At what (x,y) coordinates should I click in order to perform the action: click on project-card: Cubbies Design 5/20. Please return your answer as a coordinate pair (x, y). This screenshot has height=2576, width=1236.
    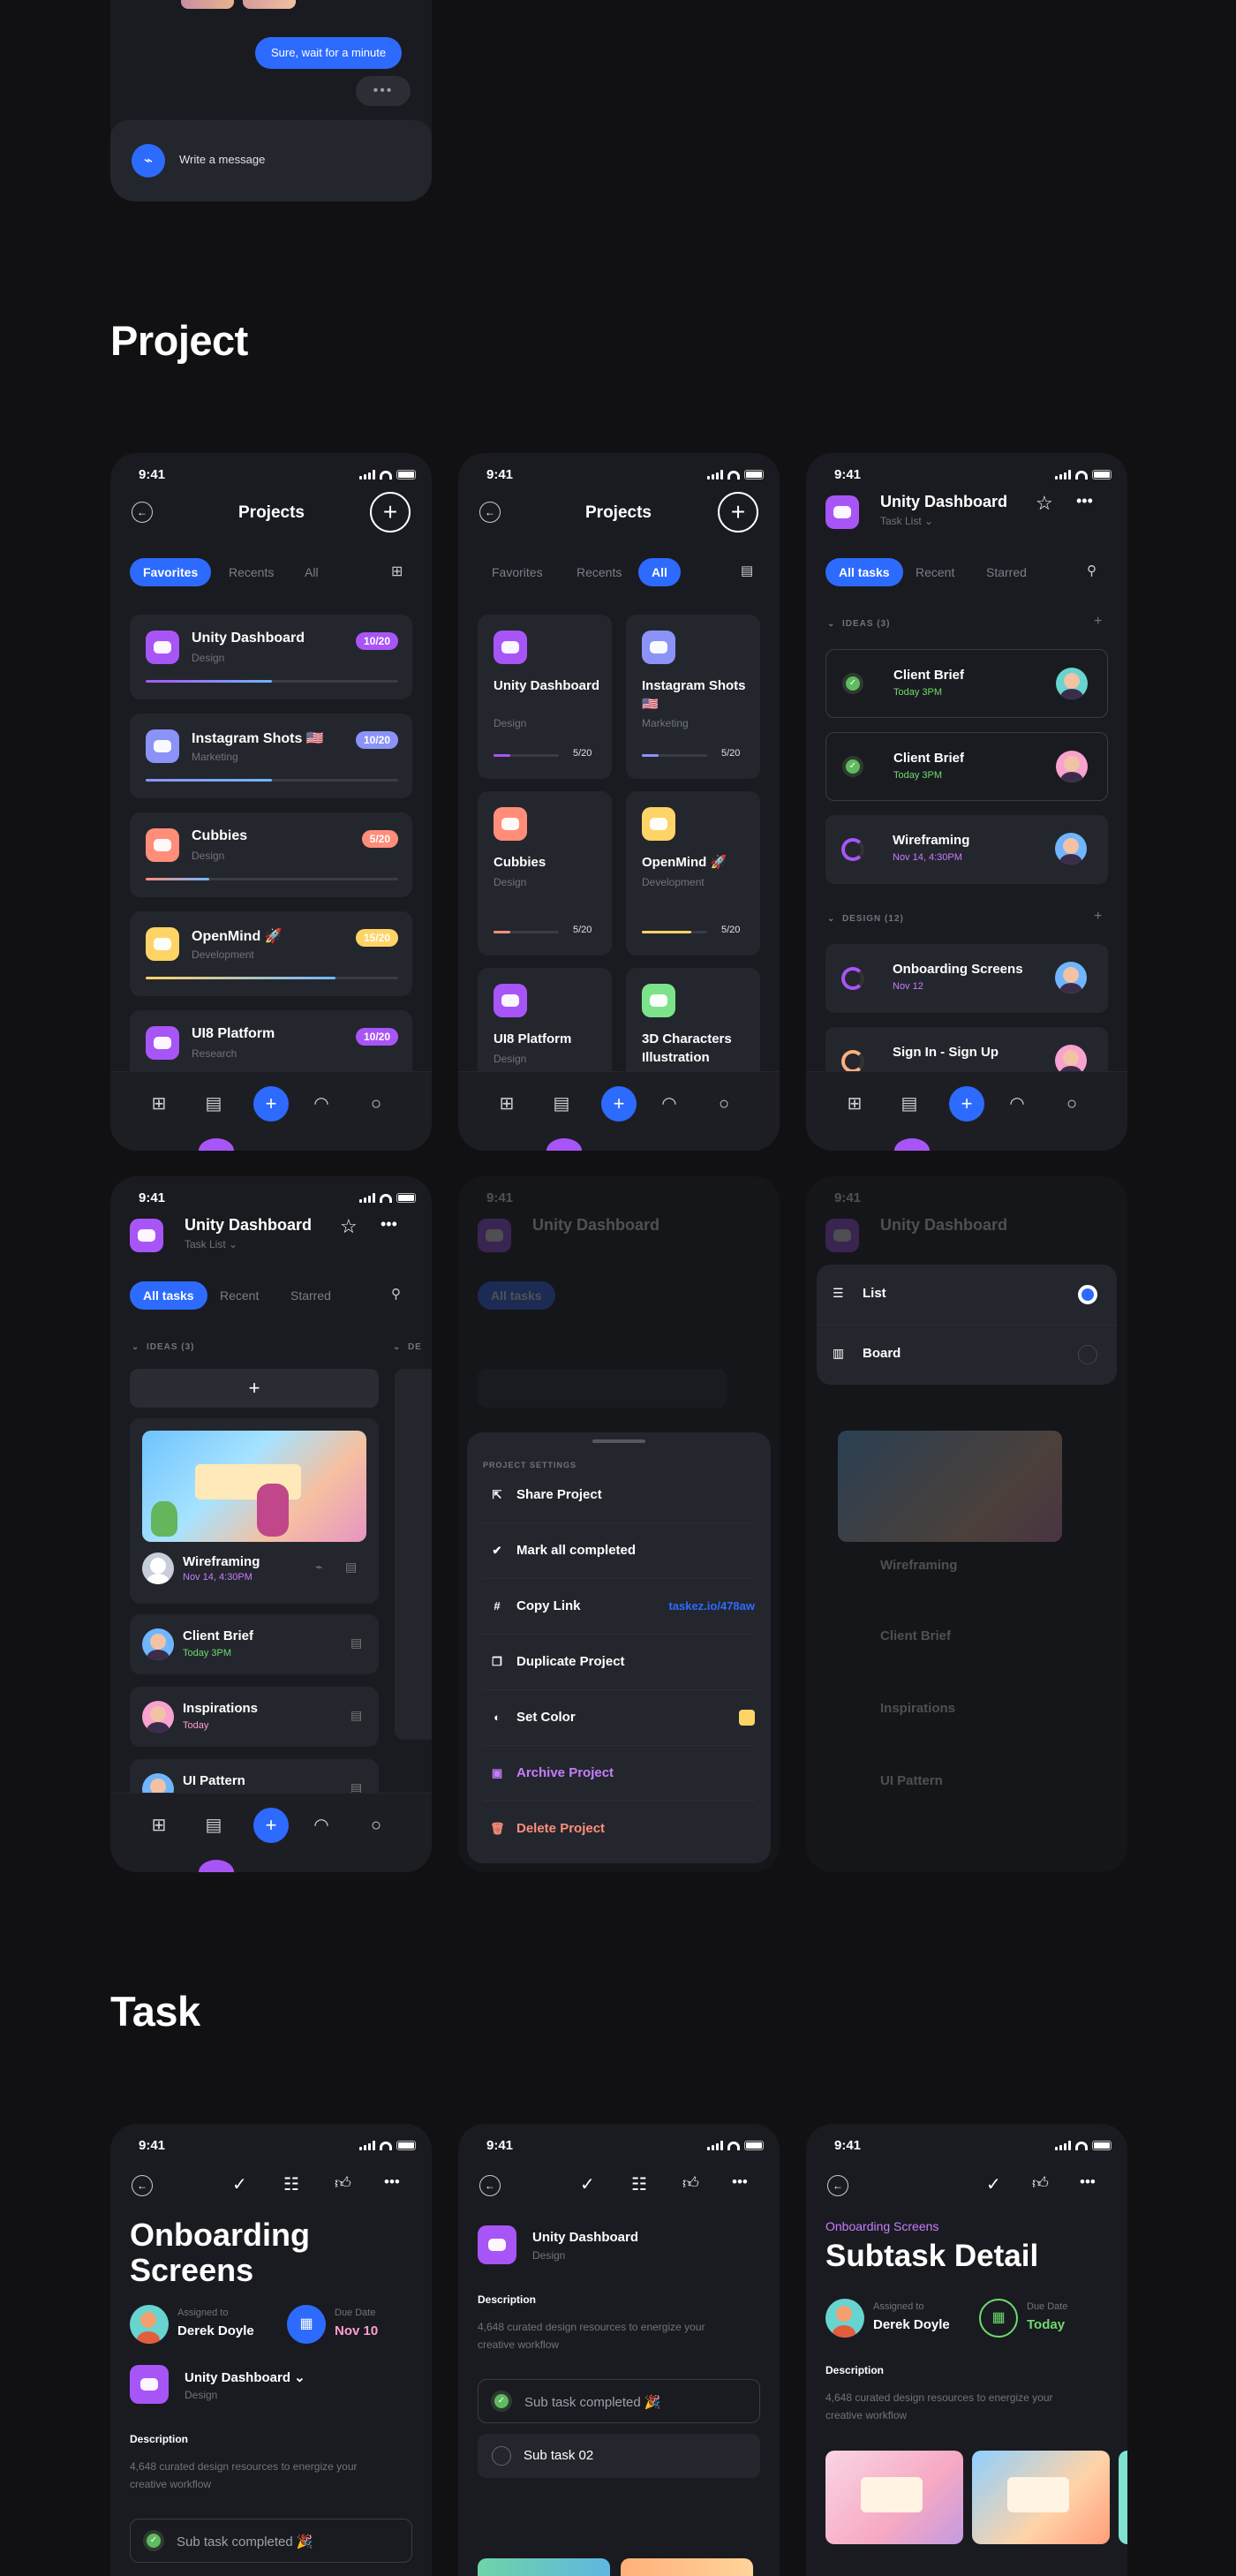
    Looking at the image, I should click on (271, 854).